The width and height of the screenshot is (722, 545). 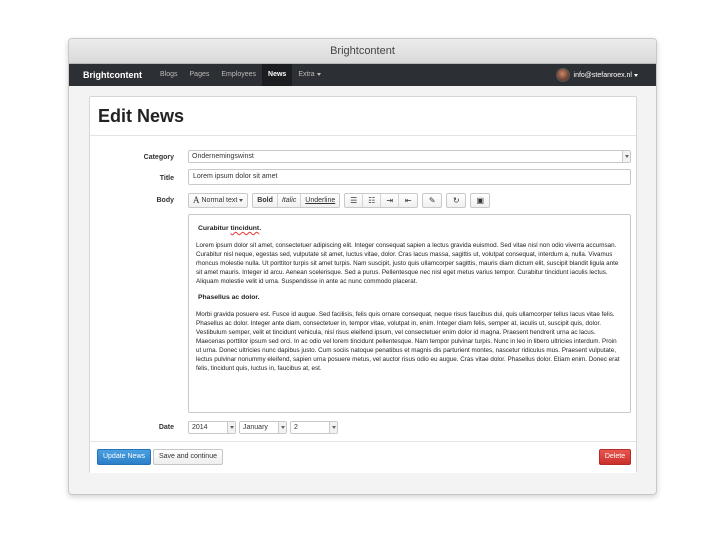 I want to click on editor-heading-1-spell: tincidunt, so click(x=245, y=228).